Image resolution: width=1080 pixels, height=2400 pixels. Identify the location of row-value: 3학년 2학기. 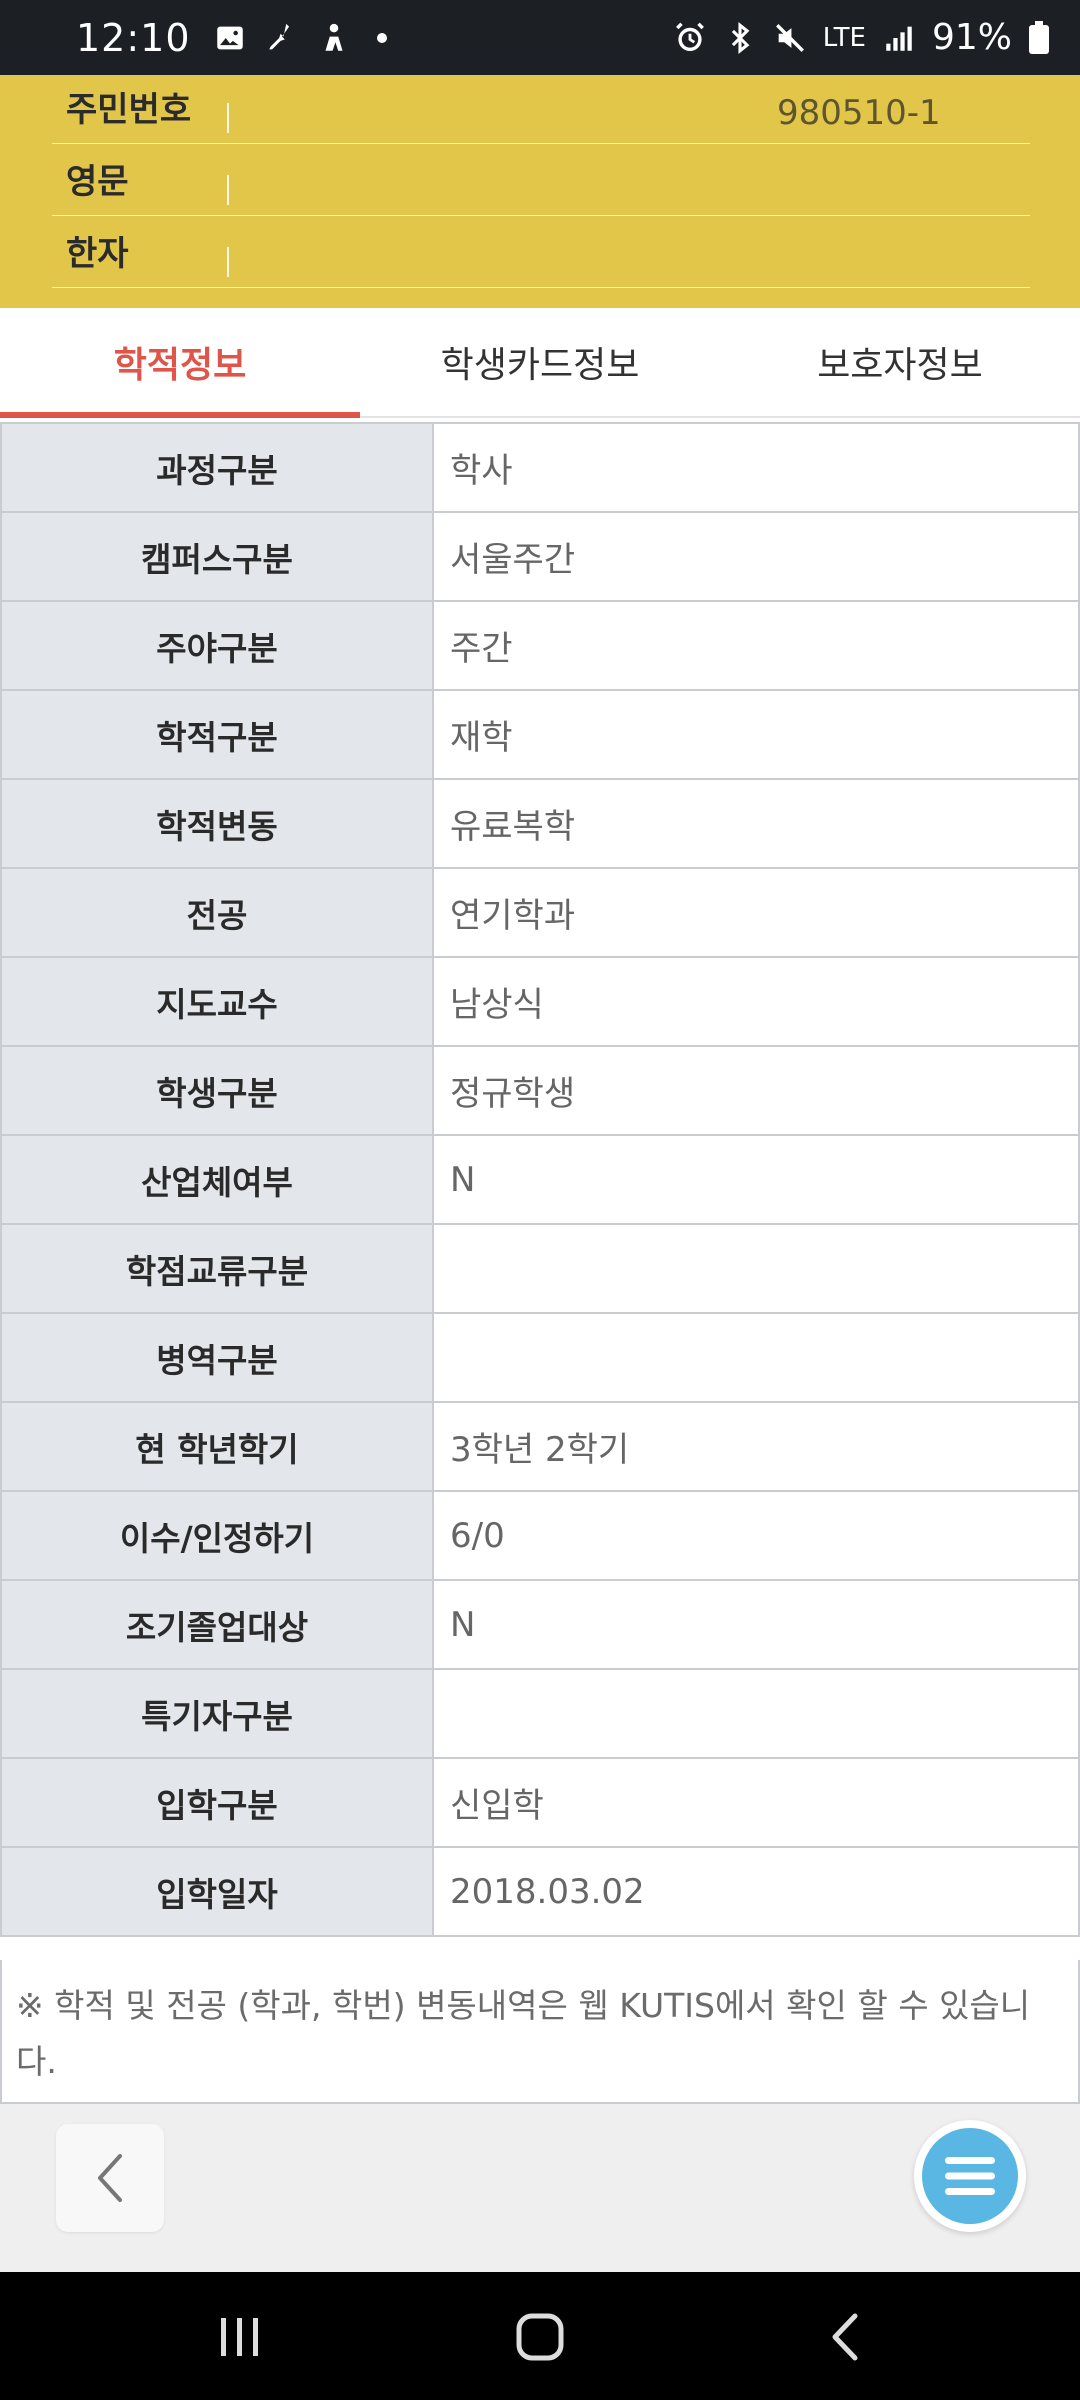
(756, 1446).